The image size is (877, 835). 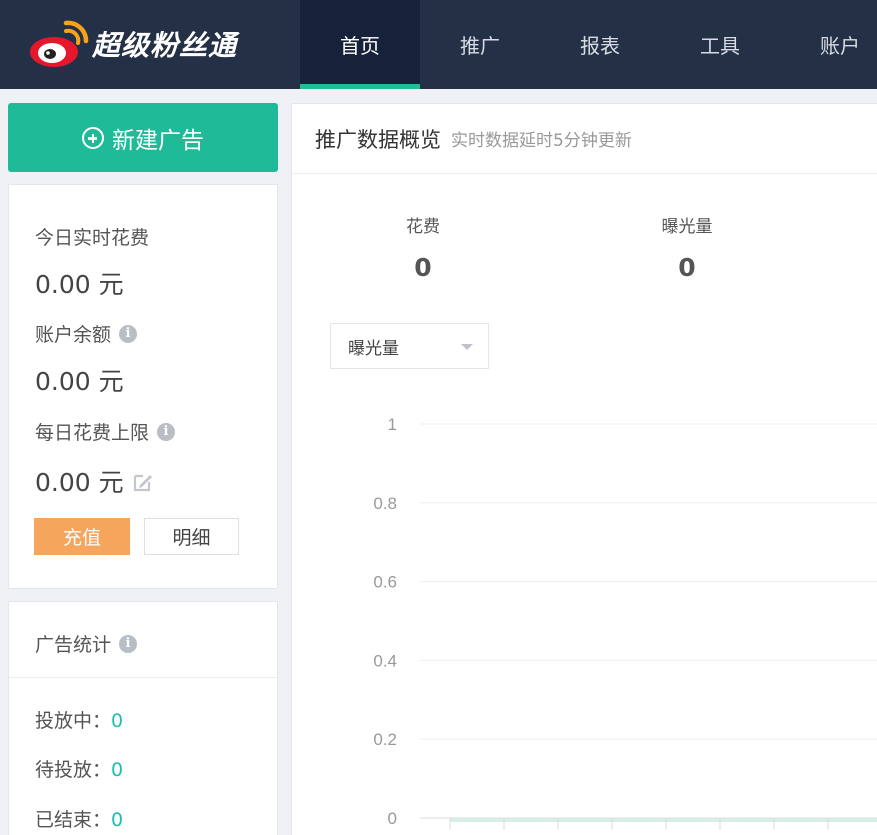 What do you see at coordinates (79, 381) in the screenshot?
I see `account-balance-value: 0.00 元` at bounding box center [79, 381].